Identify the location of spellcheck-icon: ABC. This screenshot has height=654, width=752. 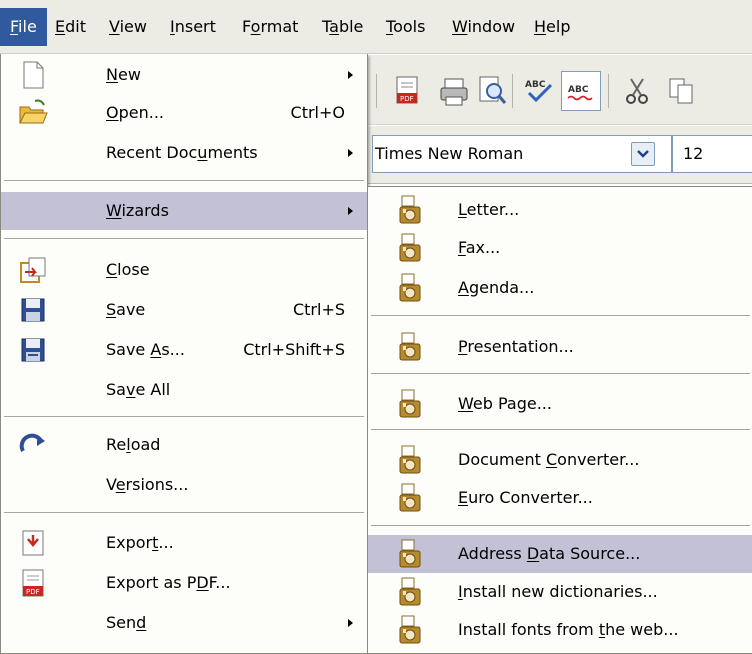
(539, 91).